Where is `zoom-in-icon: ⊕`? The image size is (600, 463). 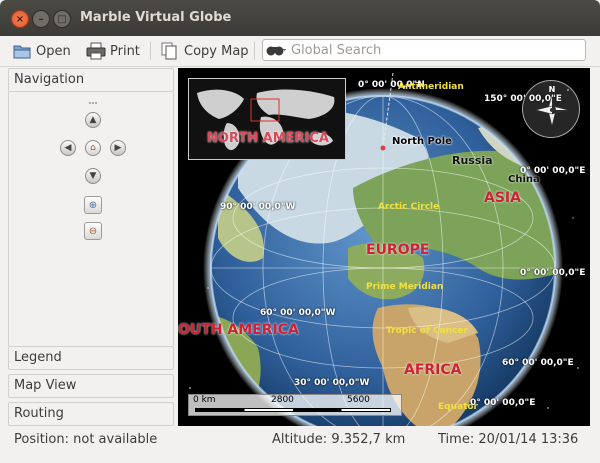 zoom-in-icon: ⊕ is located at coordinates (93, 205).